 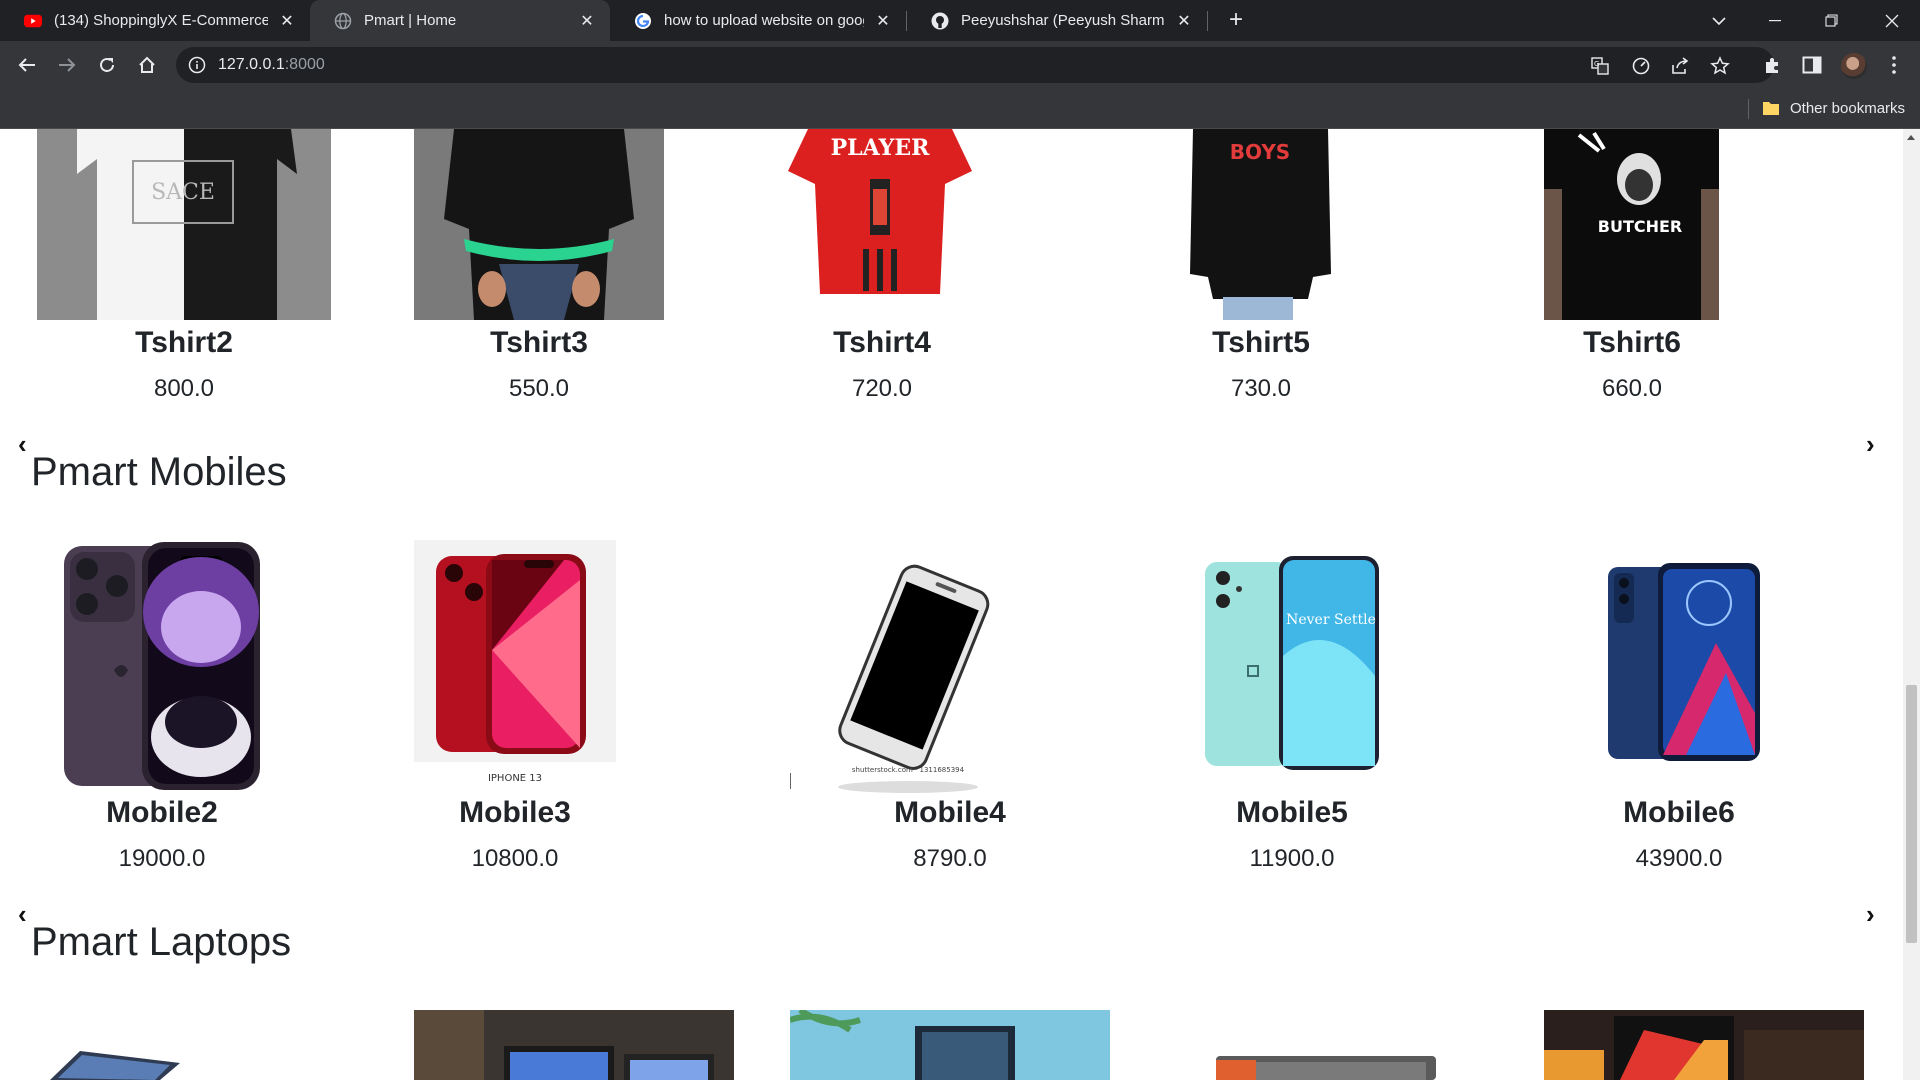 I want to click on tab-pmart-home: Pmart | Home ✕, so click(x=460, y=20).